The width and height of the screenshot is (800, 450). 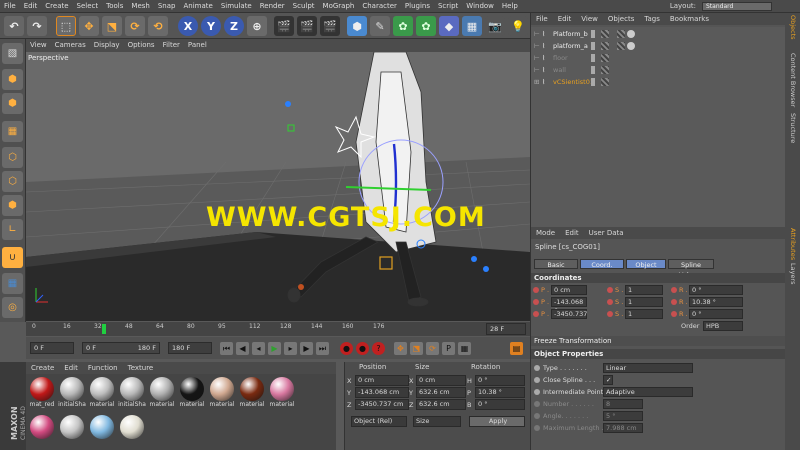 I want to click on render-view-icon: 🎬, so click(x=284, y=26).